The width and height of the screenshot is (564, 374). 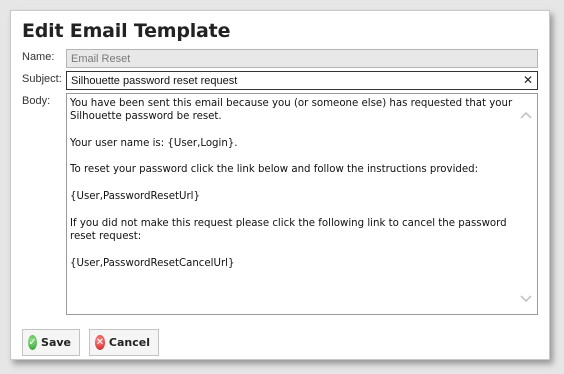 What do you see at coordinates (129, 342) in the screenshot?
I see `cancel-button-label: Cancel` at bounding box center [129, 342].